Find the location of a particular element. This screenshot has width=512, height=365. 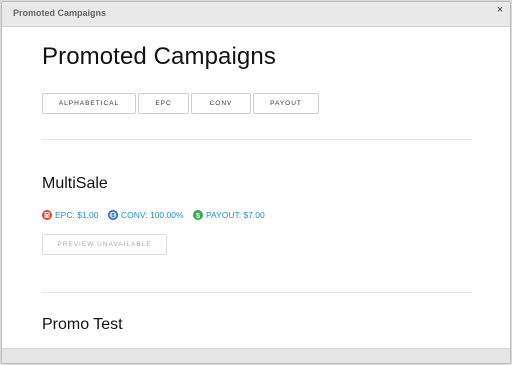

calculator-icon is located at coordinates (47, 215).